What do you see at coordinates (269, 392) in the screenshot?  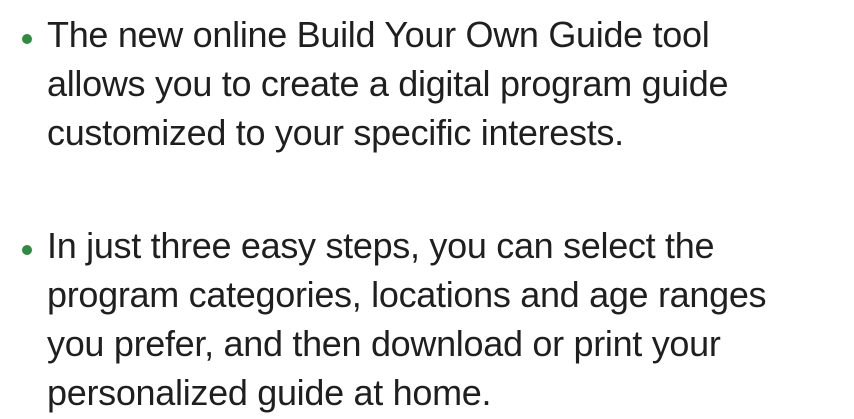 I see `bullet-line: personalized guide at home.` at bounding box center [269, 392].